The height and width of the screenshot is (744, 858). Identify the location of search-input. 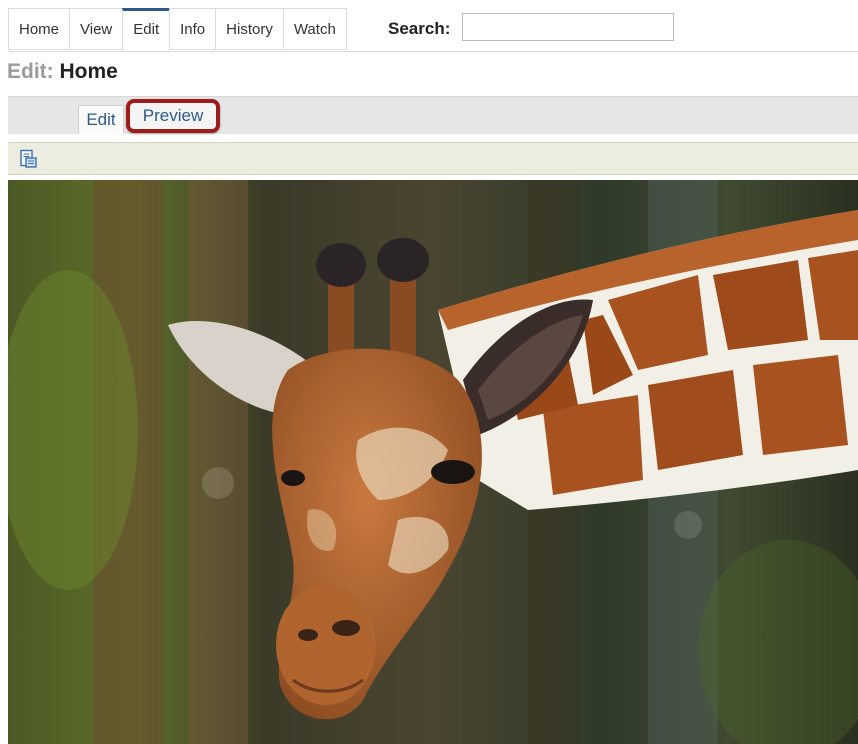
(568, 27).